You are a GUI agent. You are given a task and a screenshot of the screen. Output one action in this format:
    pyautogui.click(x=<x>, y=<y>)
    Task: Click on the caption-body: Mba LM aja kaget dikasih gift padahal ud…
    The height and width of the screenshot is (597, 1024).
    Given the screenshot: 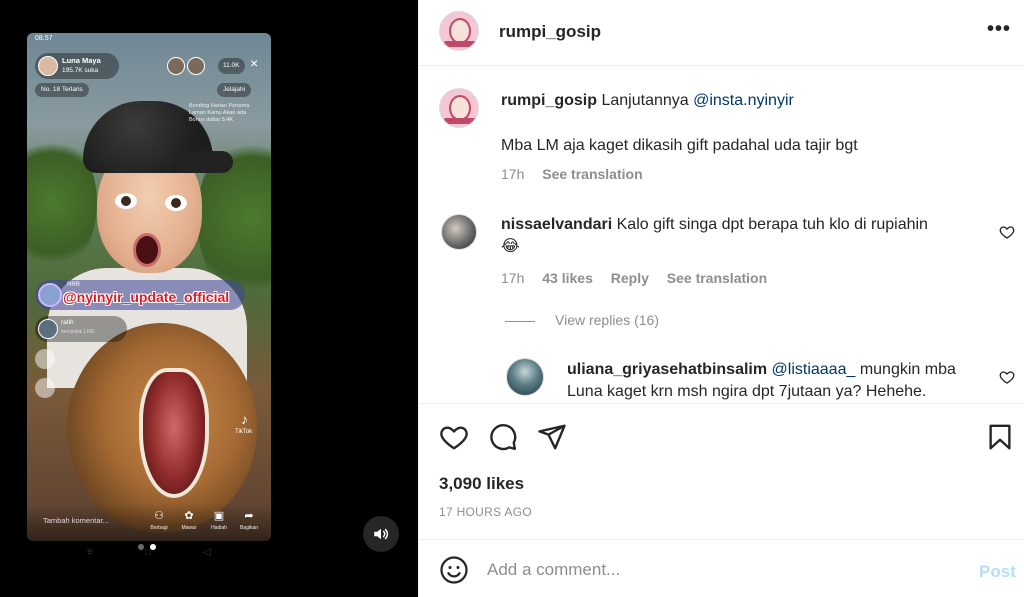 What is the action you would take?
    pyautogui.click(x=679, y=145)
    